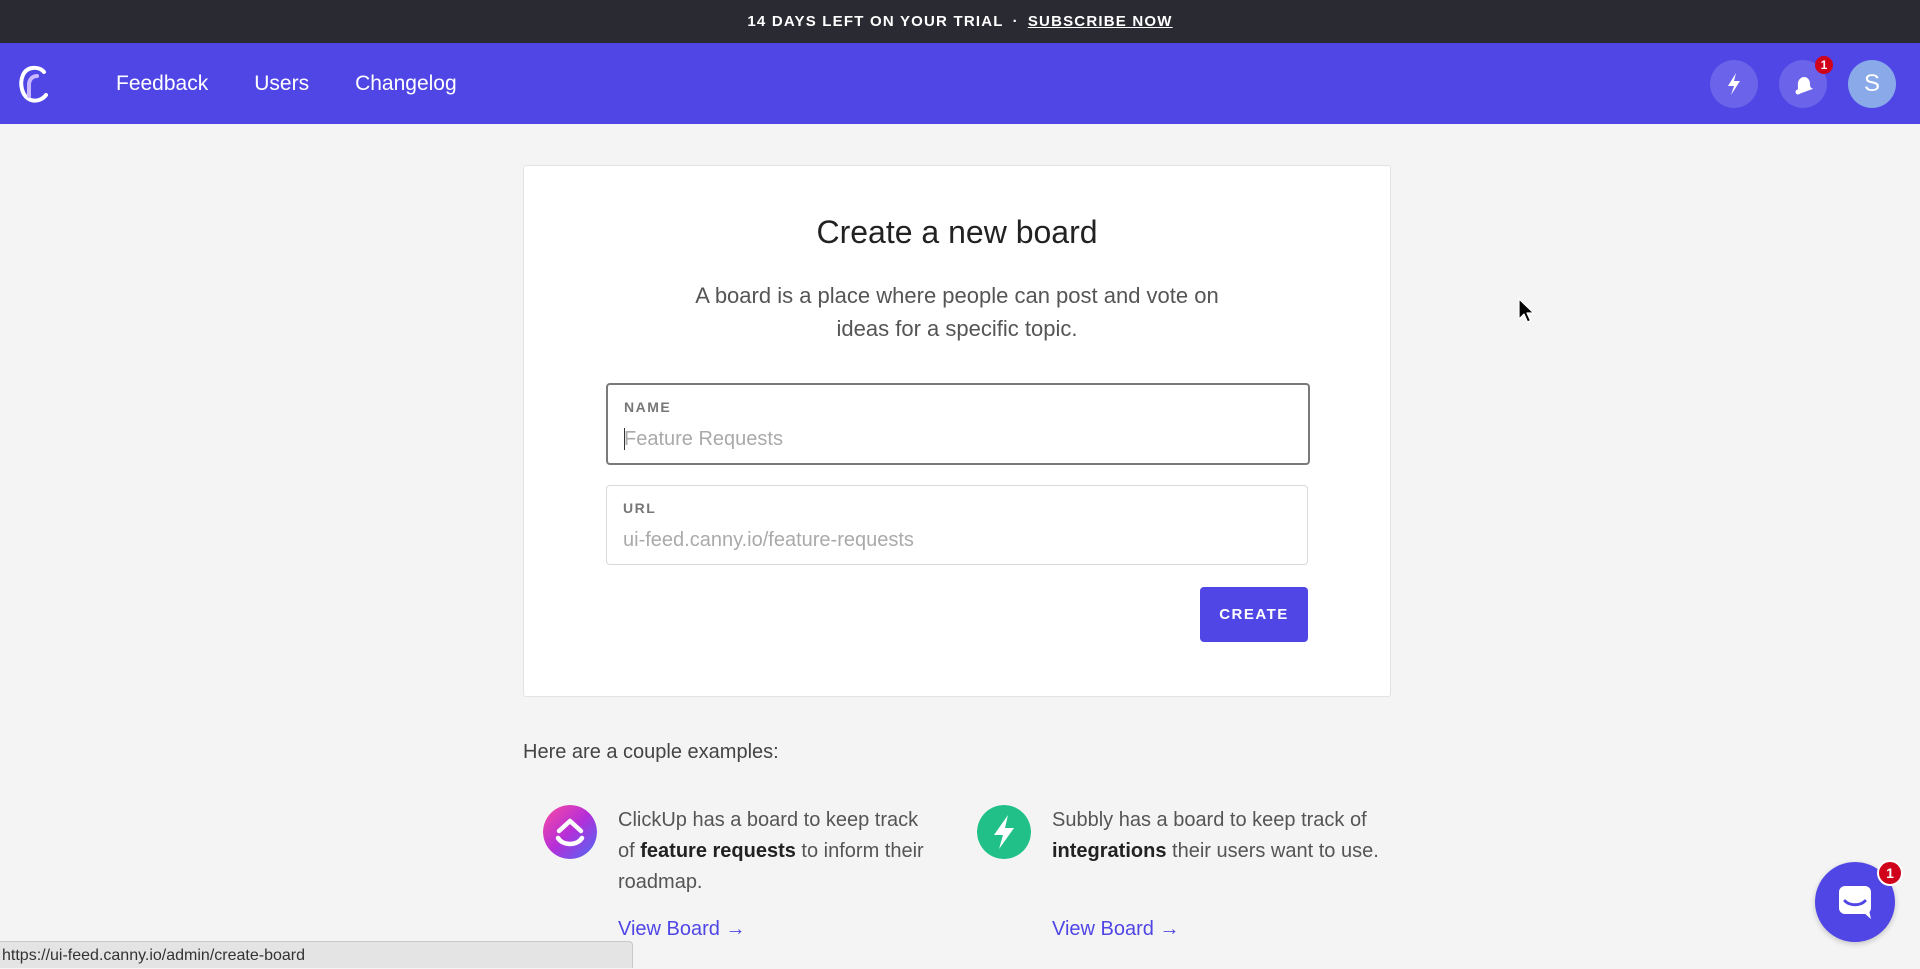  Describe the element at coordinates (281, 84) in the screenshot. I see `nav-users: Users` at that location.